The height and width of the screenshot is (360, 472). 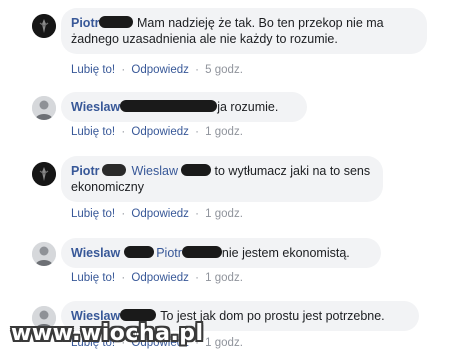 I want to click on comment-actions: Lubię to! · Odpowiedz · 5 godz., so click(x=157, y=70).